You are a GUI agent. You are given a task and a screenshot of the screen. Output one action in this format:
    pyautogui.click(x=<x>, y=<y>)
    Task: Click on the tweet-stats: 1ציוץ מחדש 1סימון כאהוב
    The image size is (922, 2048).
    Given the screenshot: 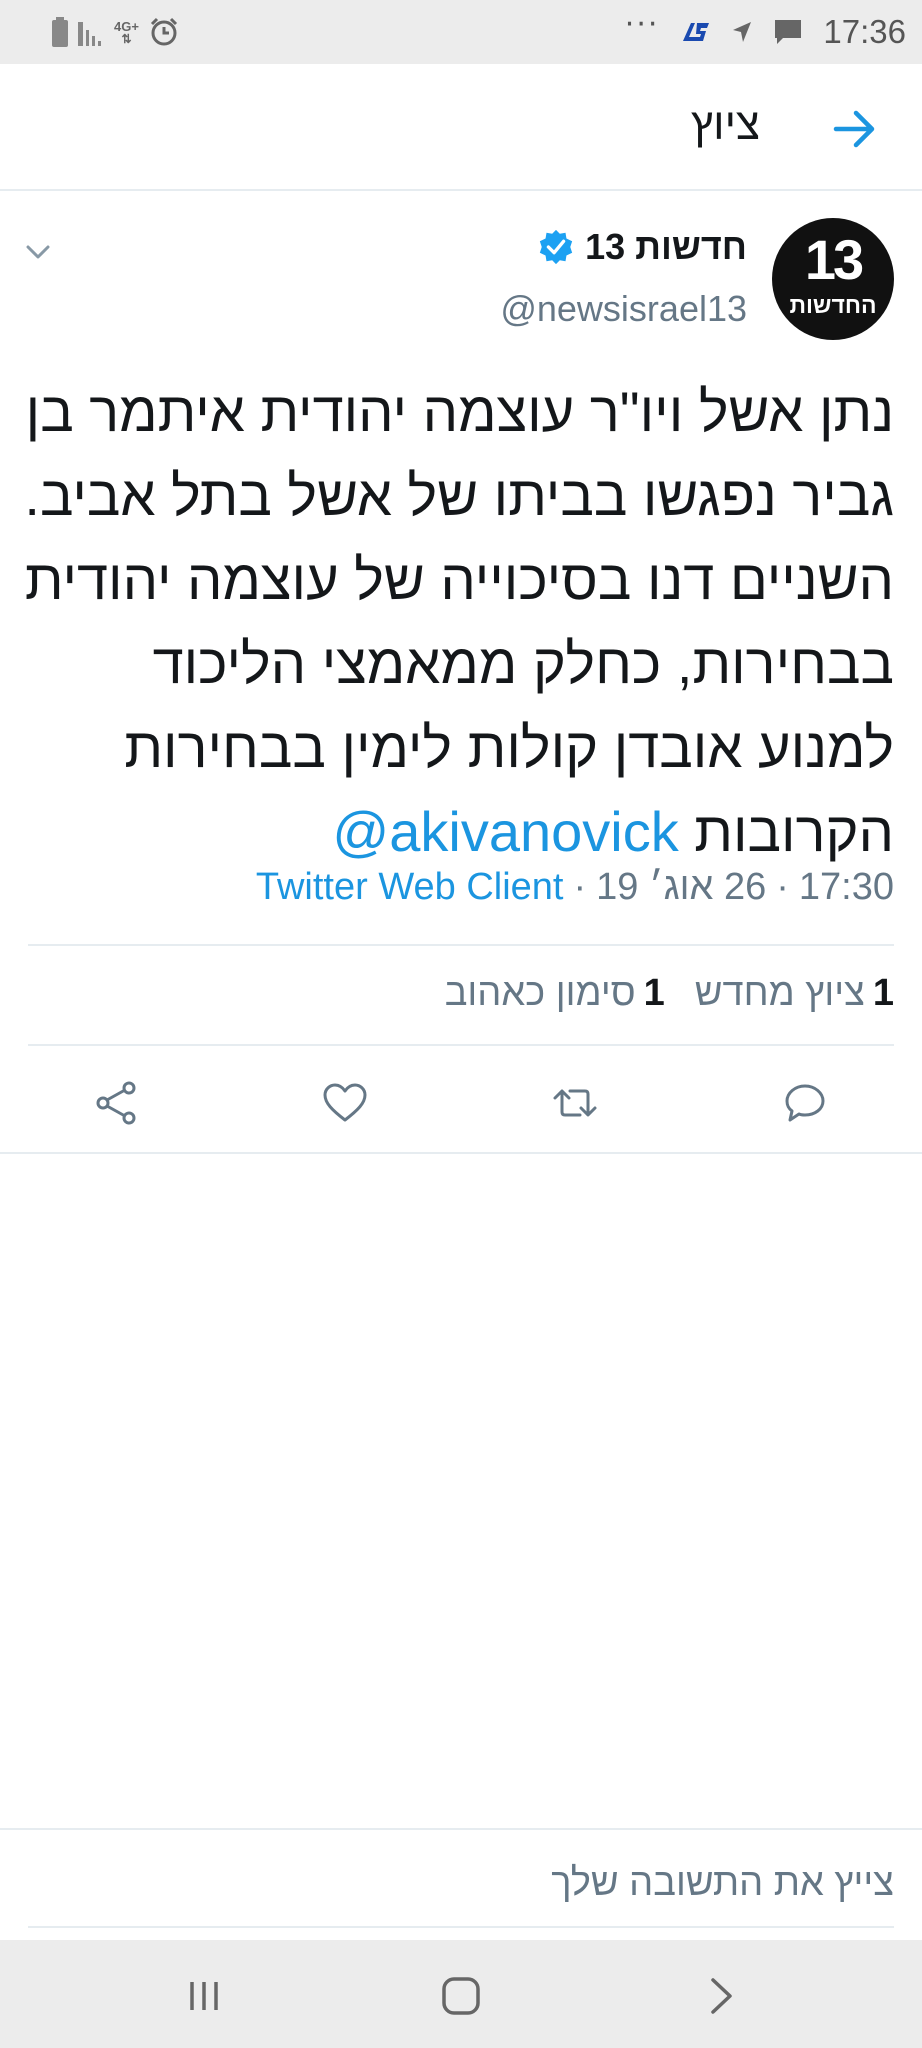 What is the action you would take?
    pyautogui.click(x=669, y=993)
    